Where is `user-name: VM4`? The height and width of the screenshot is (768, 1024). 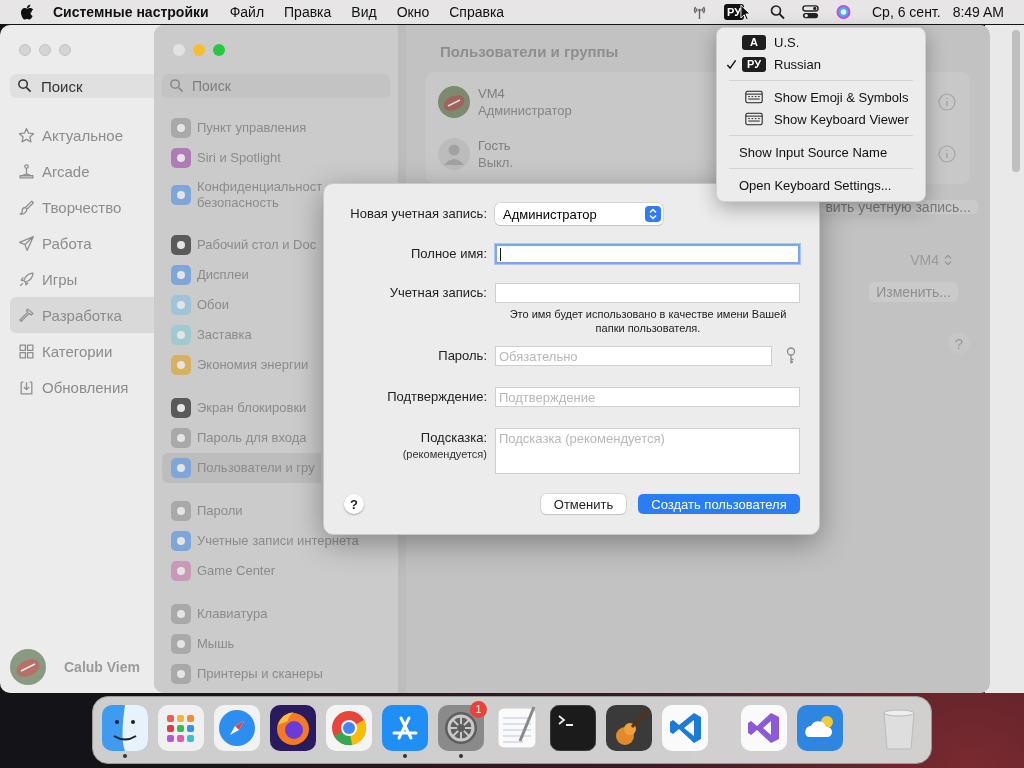
user-name: VM4 is located at coordinates (492, 93).